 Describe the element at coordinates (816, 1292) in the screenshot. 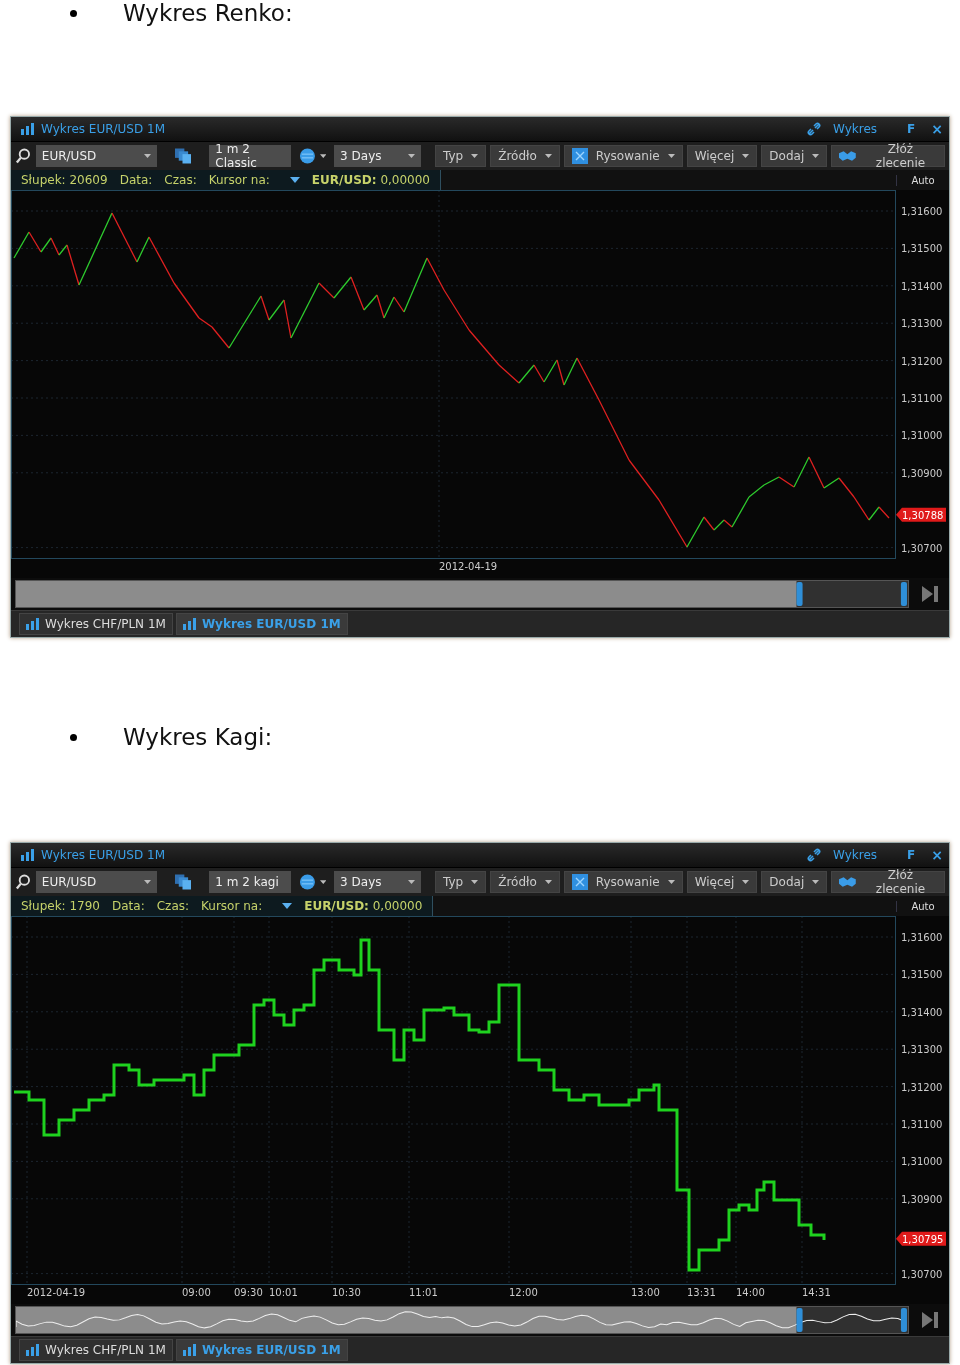

I see `time-label: 14:31` at that location.